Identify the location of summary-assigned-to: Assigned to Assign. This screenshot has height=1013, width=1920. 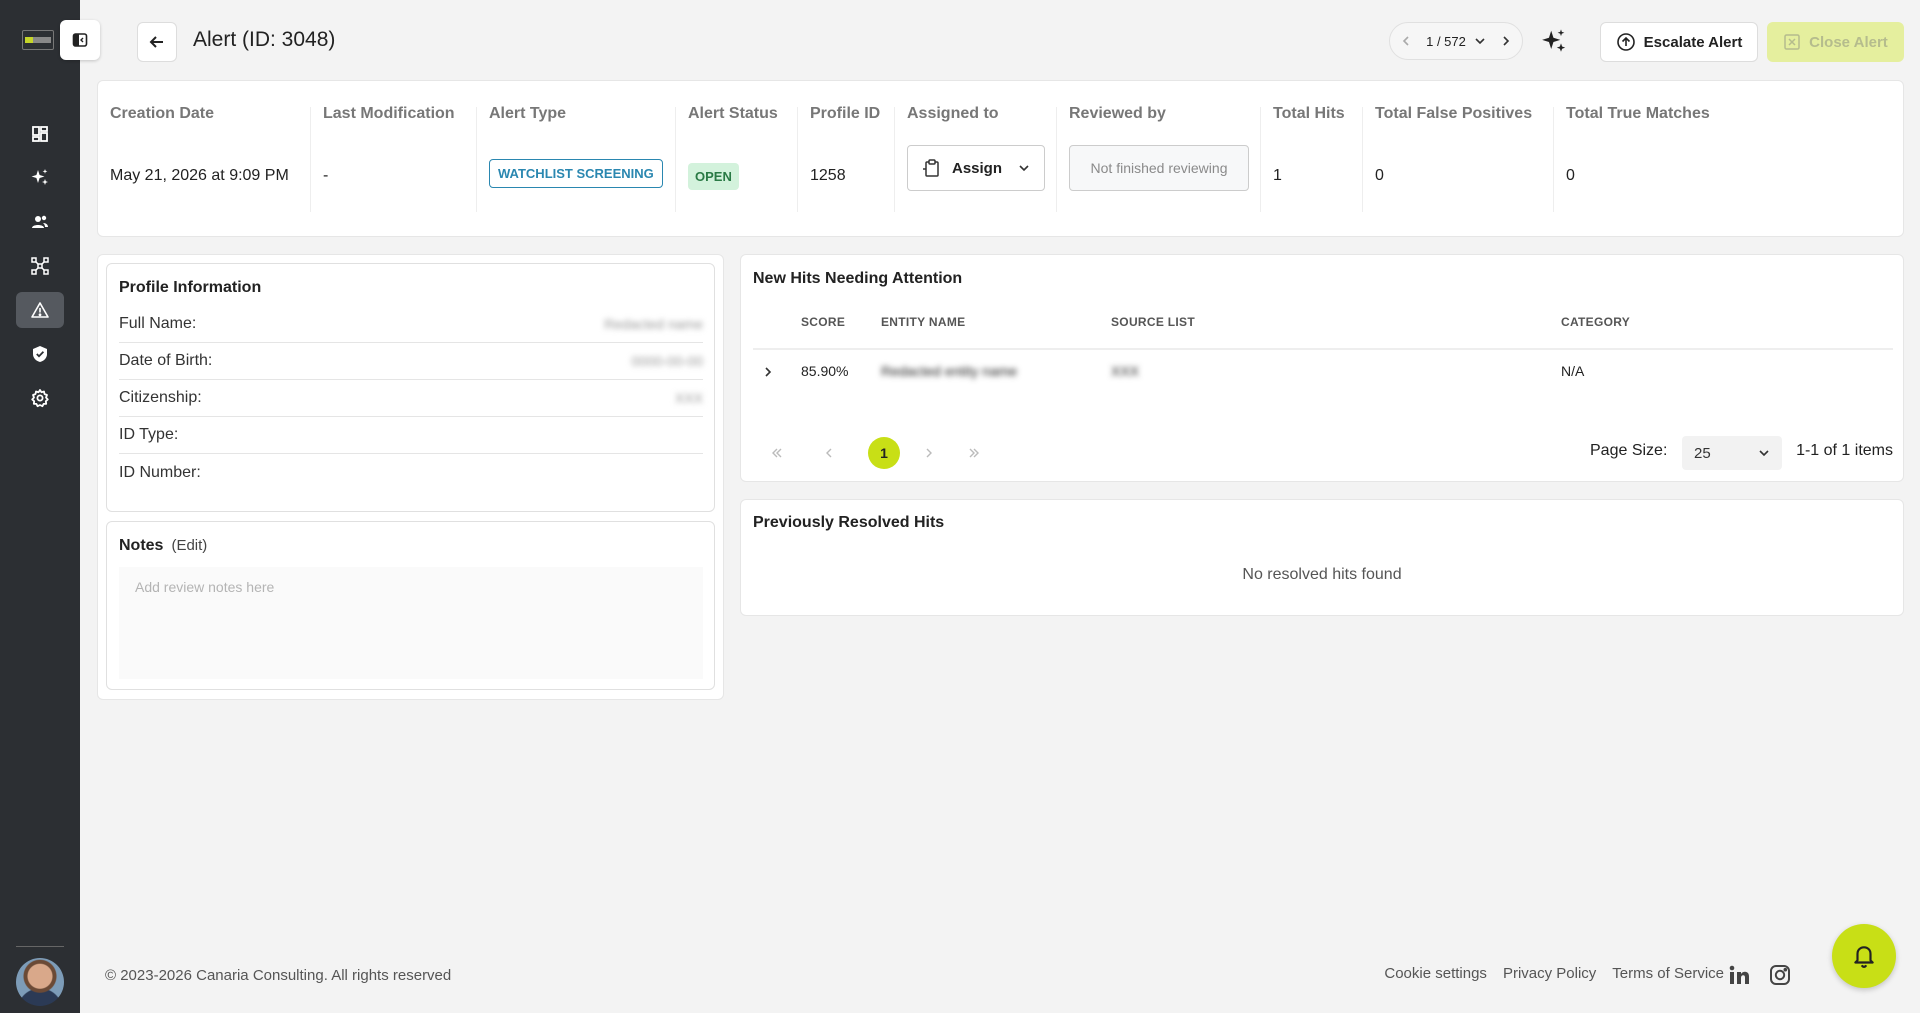
(976, 158).